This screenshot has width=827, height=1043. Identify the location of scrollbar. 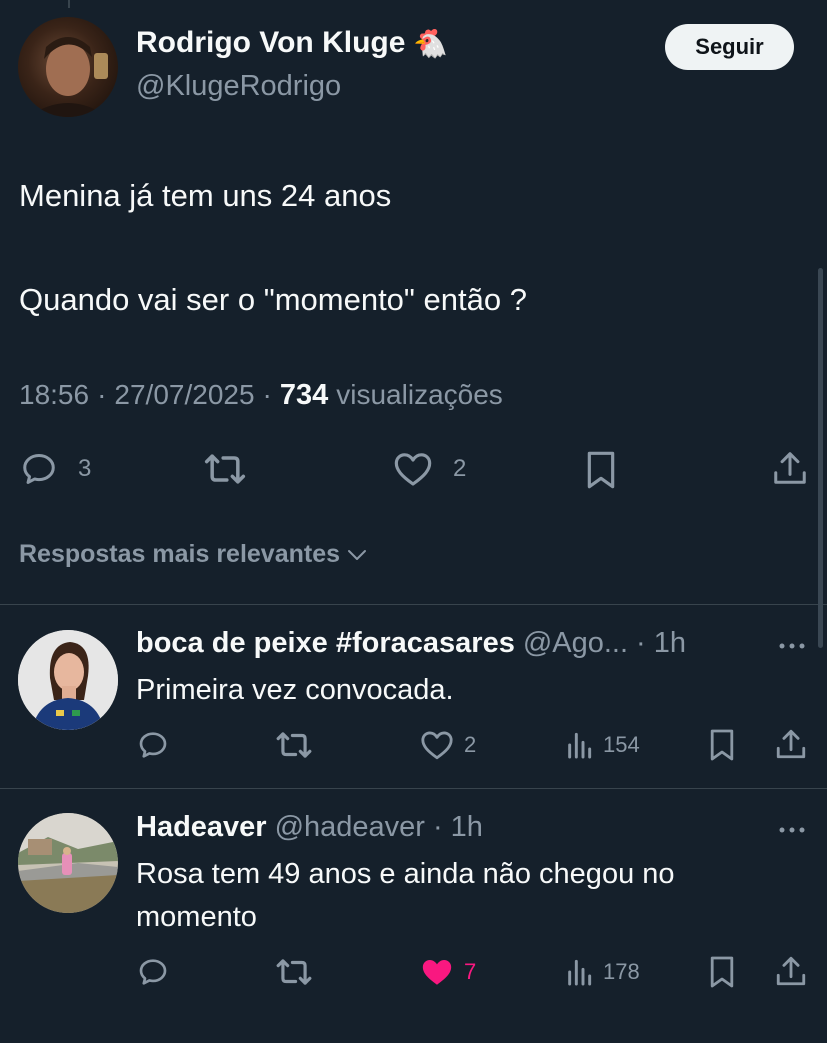
(820, 458).